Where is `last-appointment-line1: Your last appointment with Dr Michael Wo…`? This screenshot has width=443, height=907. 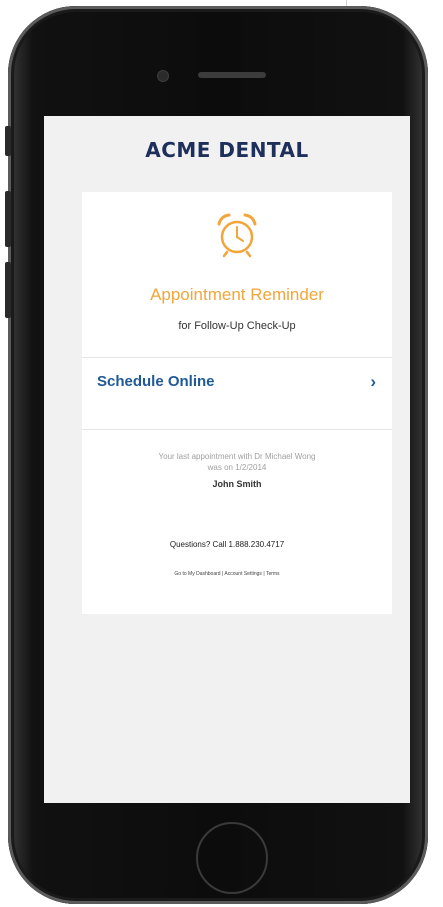
last-appointment-line1: Your last appointment with Dr Michael Wo… is located at coordinates (237, 456).